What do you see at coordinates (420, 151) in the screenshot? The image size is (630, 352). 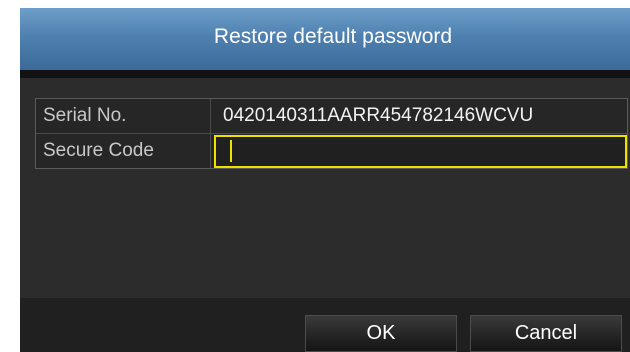 I see `secure-code-input` at bounding box center [420, 151].